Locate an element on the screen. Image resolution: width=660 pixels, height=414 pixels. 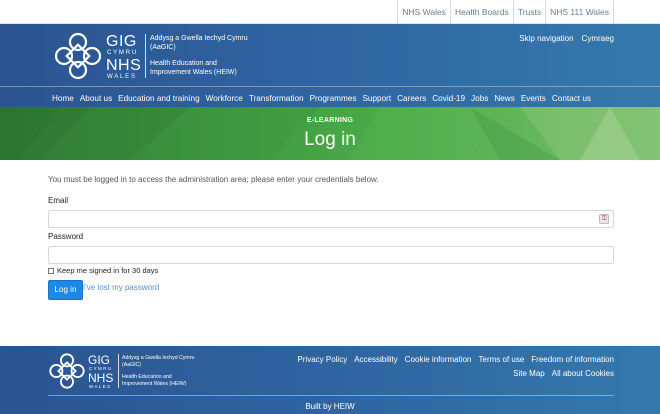
nav-item-workforce: Workforce is located at coordinates (224, 98).